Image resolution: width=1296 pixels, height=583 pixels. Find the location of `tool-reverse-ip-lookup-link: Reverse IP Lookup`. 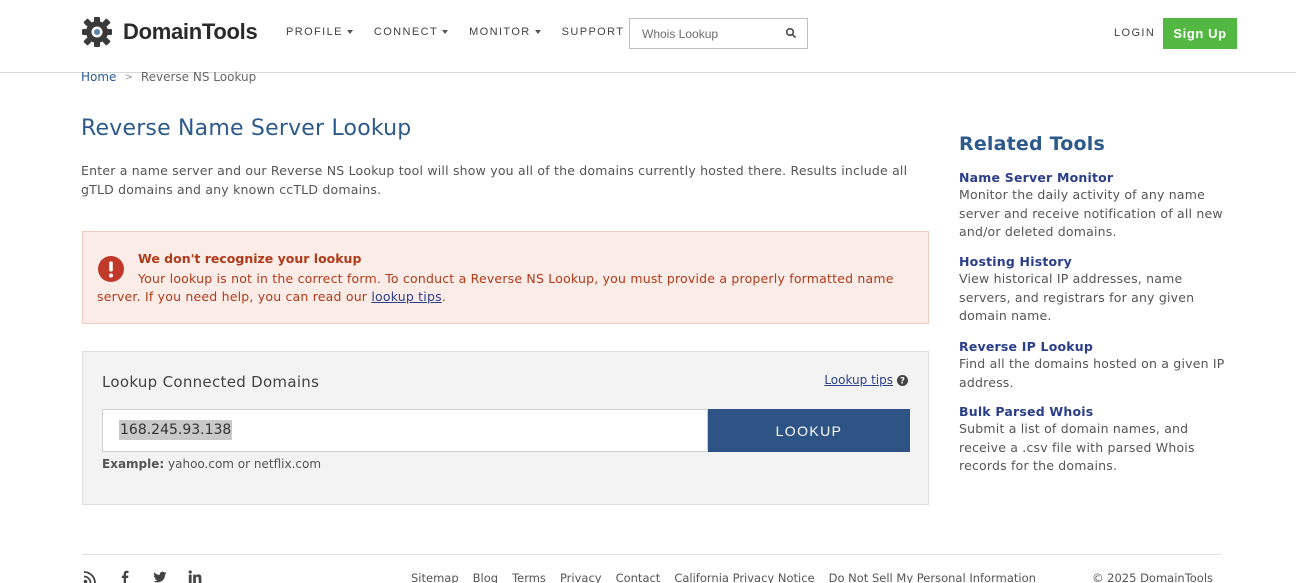

tool-reverse-ip-lookup-link: Reverse IP Lookup is located at coordinates (1094, 346).